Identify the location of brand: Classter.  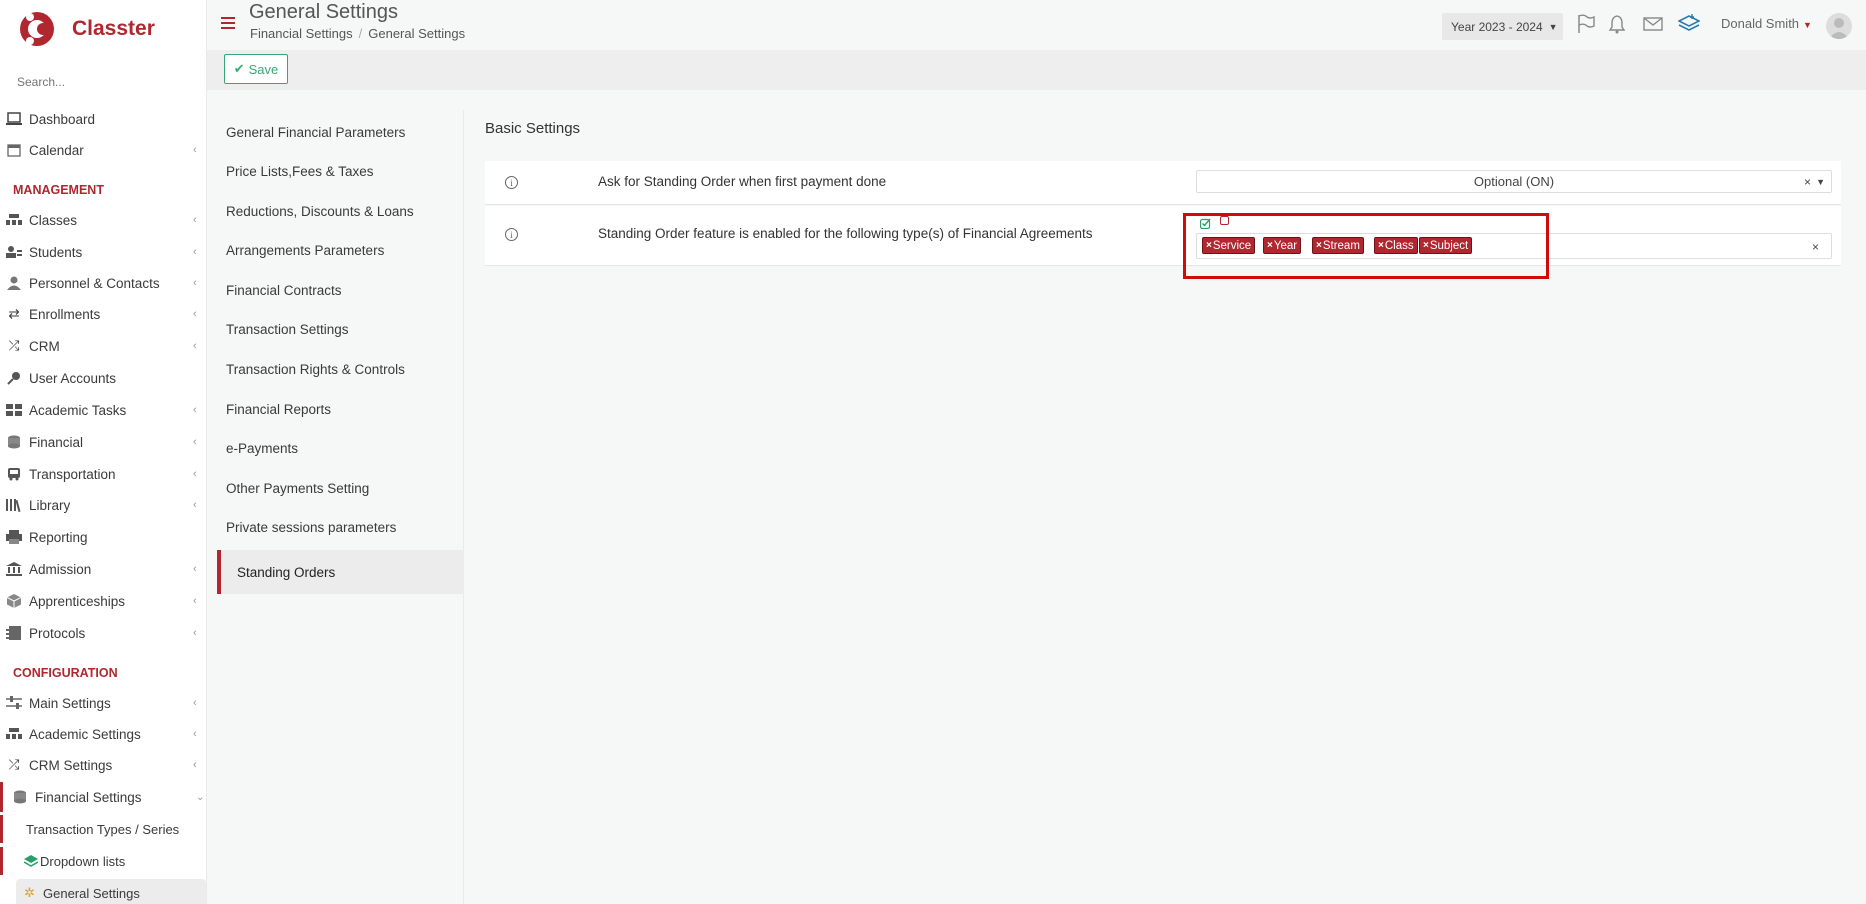
(86, 29).